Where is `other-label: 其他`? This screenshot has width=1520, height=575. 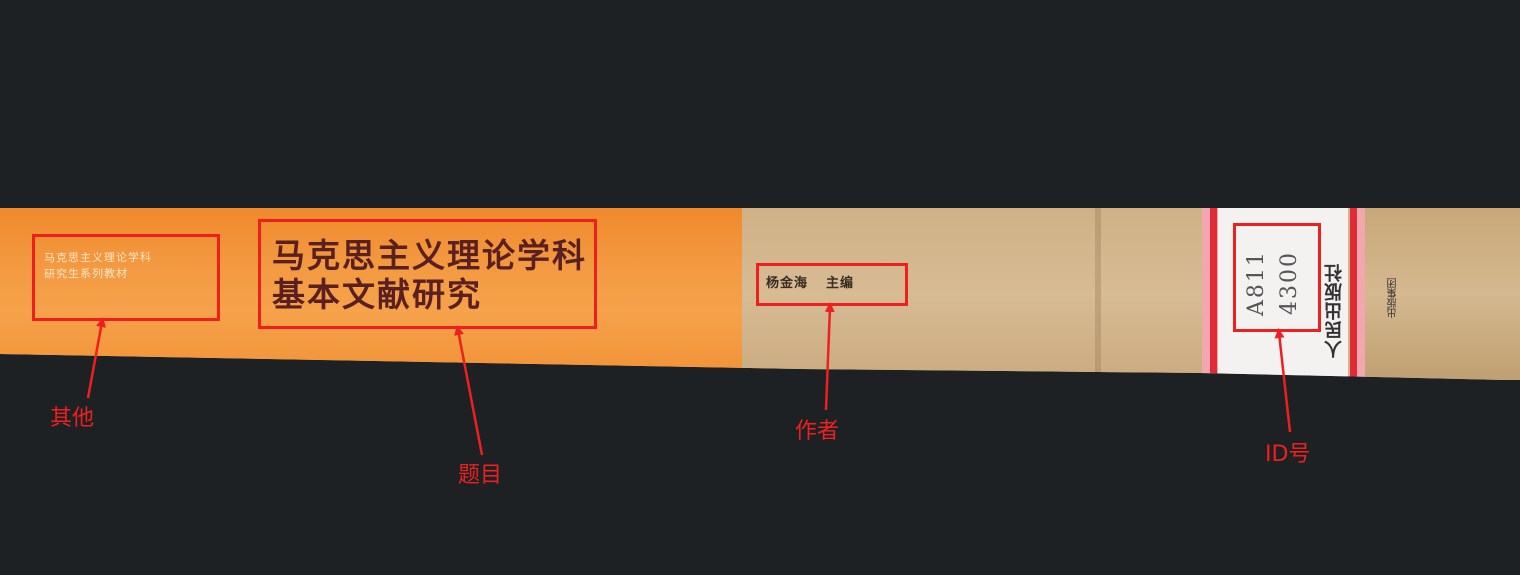
other-label: 其他 is located at coordinates (72, 418).